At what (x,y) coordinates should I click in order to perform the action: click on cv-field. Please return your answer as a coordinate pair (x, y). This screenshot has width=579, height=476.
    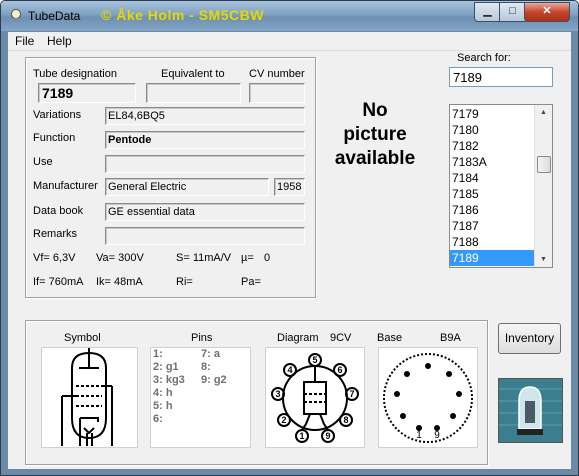
    Looking at the image, I should click on (277, 93).